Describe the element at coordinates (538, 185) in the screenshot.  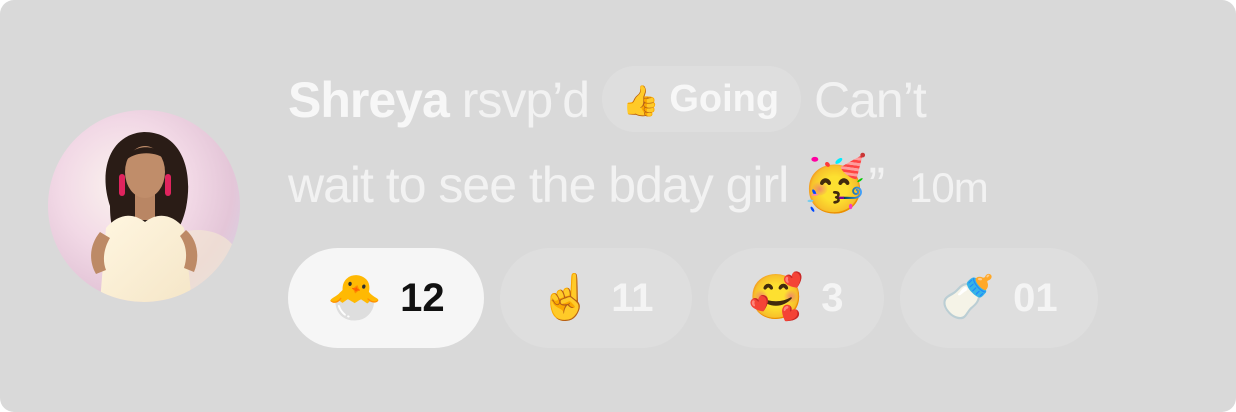
I see `comment-line-2: wait to see the bday girl` at that location.